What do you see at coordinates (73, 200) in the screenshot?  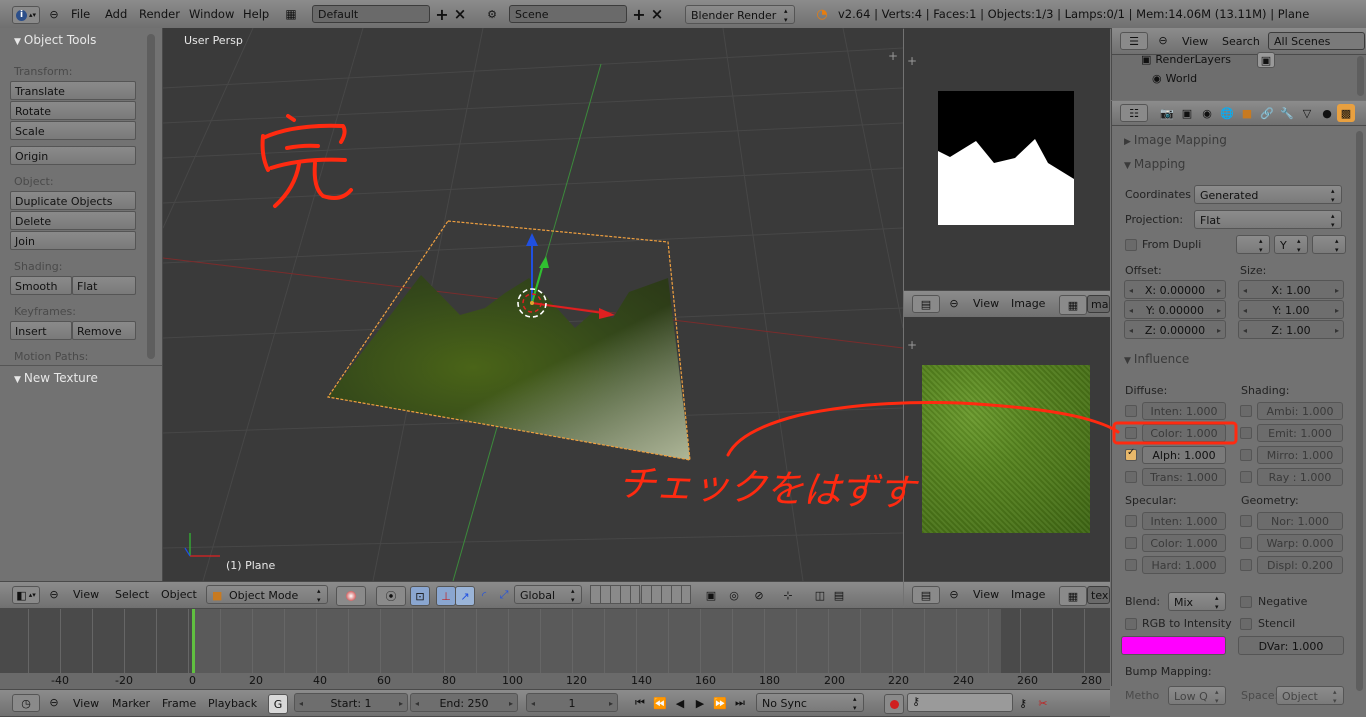 I see `duplicate-objects-button: Duplicate Objects` at bounding box center [73, 200].